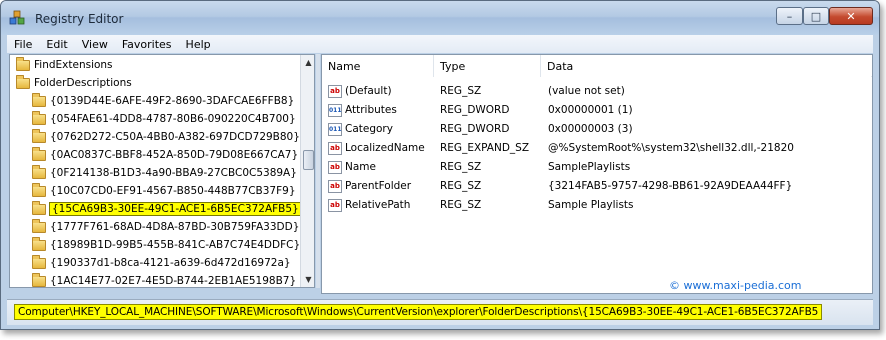  What do you see at coordinates (170, 263) in the screenshot?
I see `tree-item-label: {190337d1-b8ca-4121-a639-6d472d16972a}` at bounding box center [170, 263].